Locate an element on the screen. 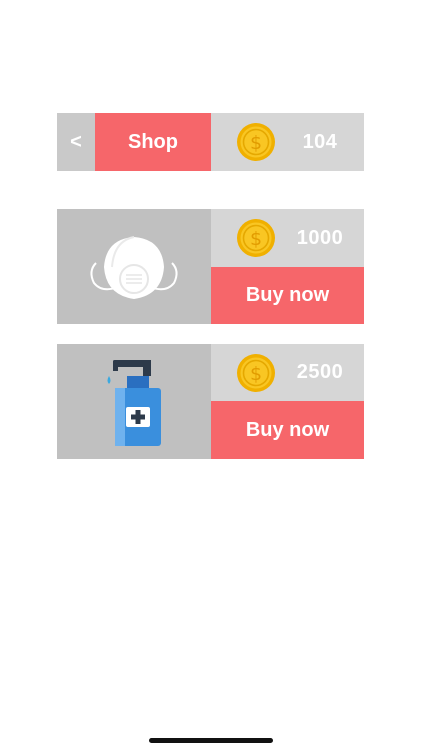 The height and width of the screenshot is (750, 422). item-price: 2500 is located at coordinates (320, 372).